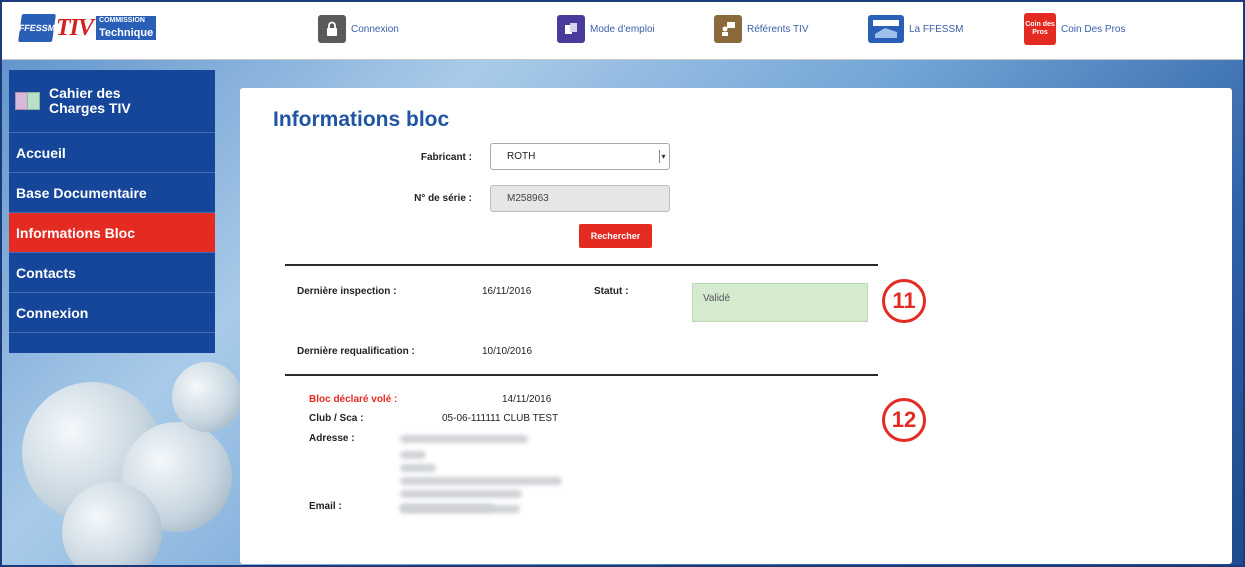 Image resolution: width=1245 pixels, height=567 pixels. I want to click on nav-mode-emploi-label: Mode d'emploi, so click(622, 29).